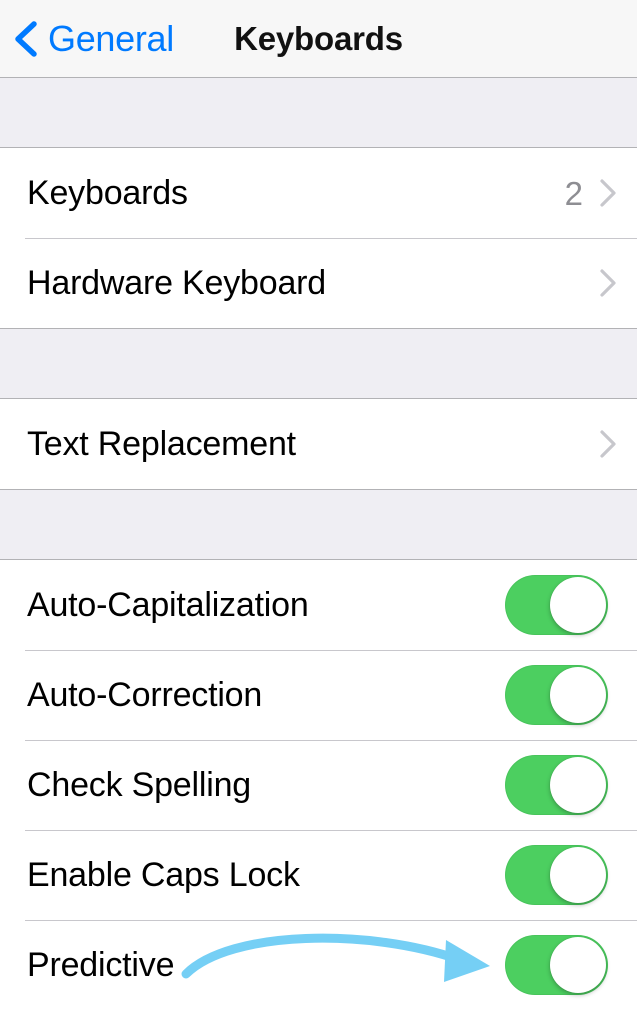  I want to click on enable-caps-lock-switch, so click(556, 875).